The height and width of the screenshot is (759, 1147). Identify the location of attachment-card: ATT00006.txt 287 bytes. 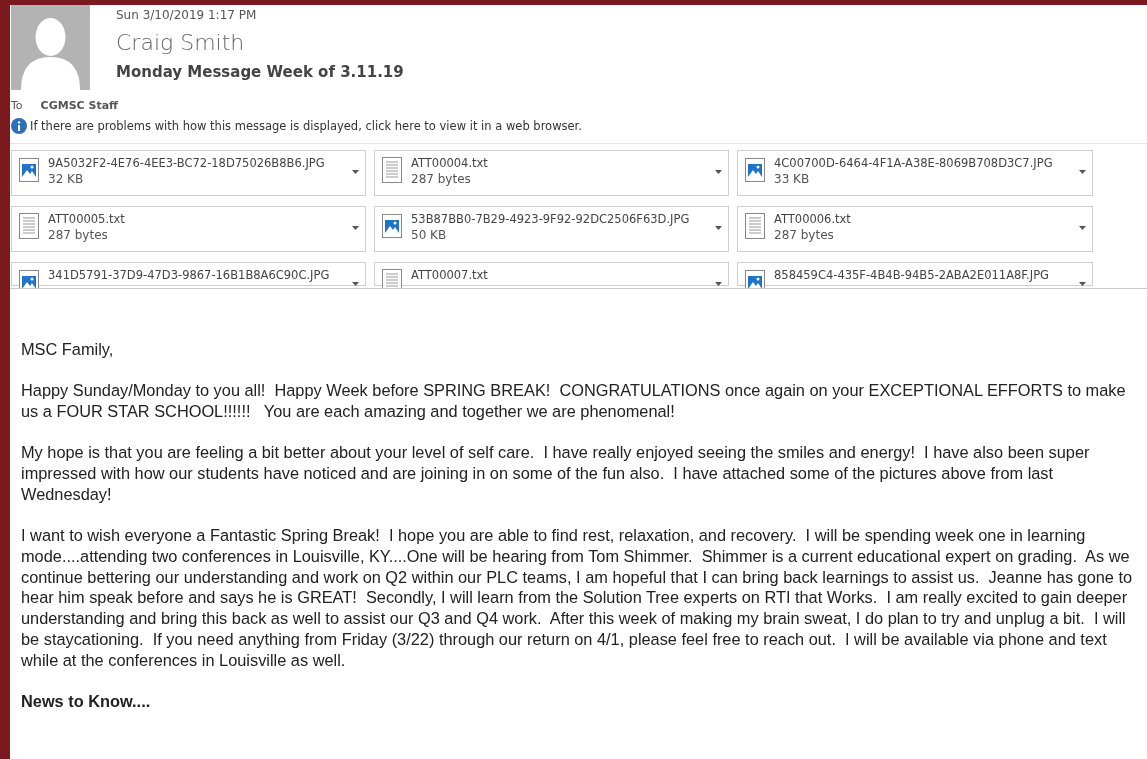
(915, 229).